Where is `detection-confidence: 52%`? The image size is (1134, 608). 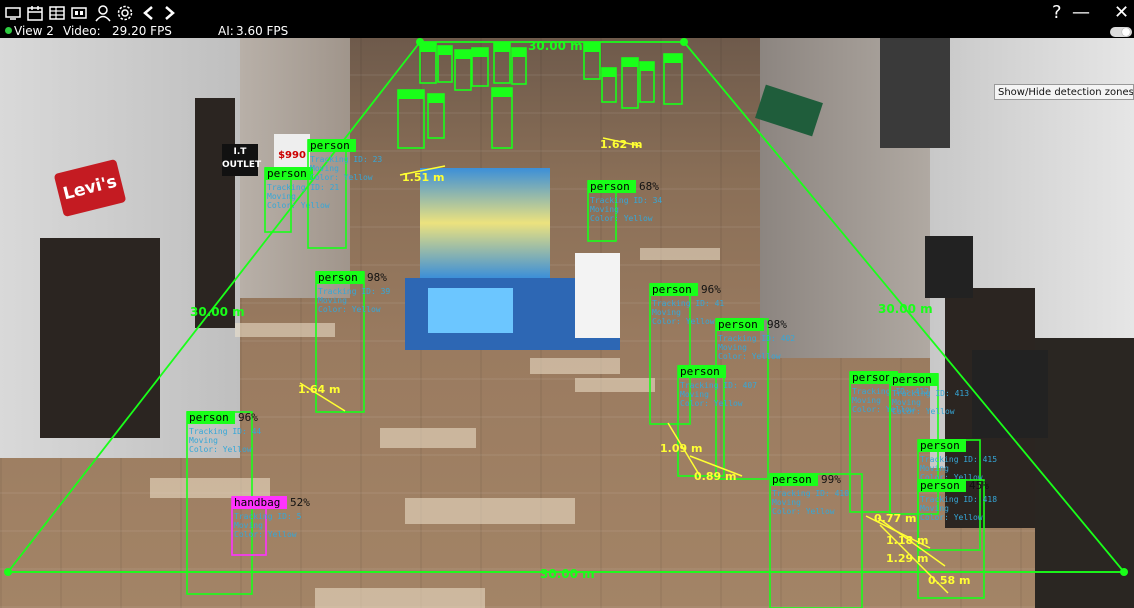
detection-confidence: 52% is located at coordinates (300, 502).